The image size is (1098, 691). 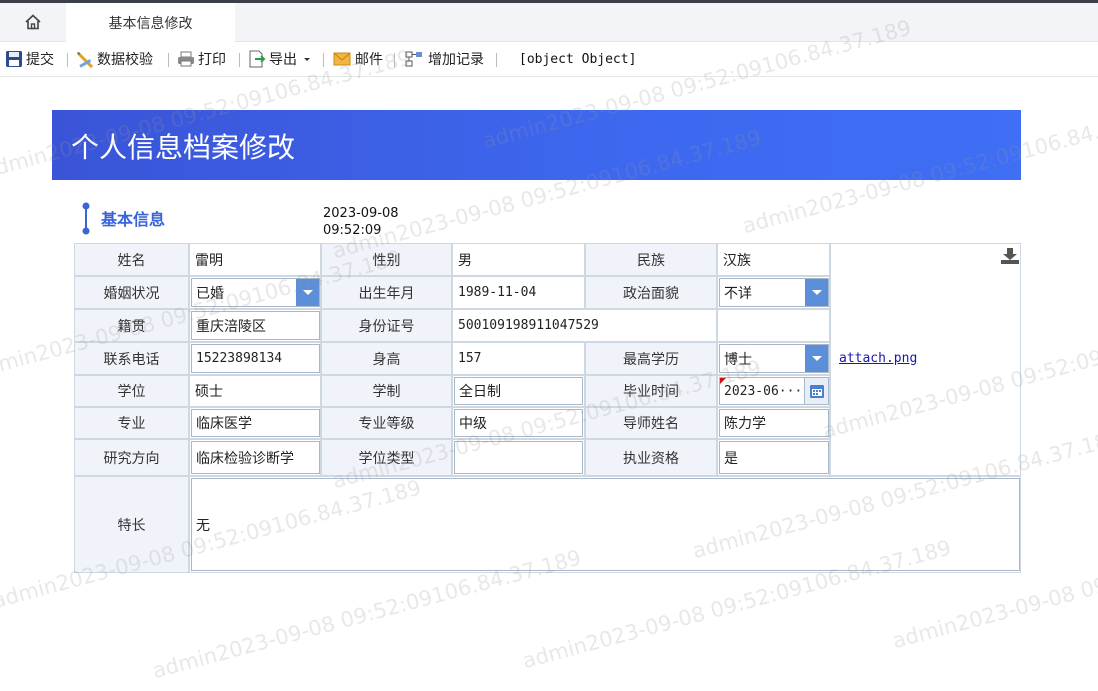 What do you see at coordinates (307, 59) in the screenshot?
I see `dropdown-caret-icon` at bounding box center [307, 59].